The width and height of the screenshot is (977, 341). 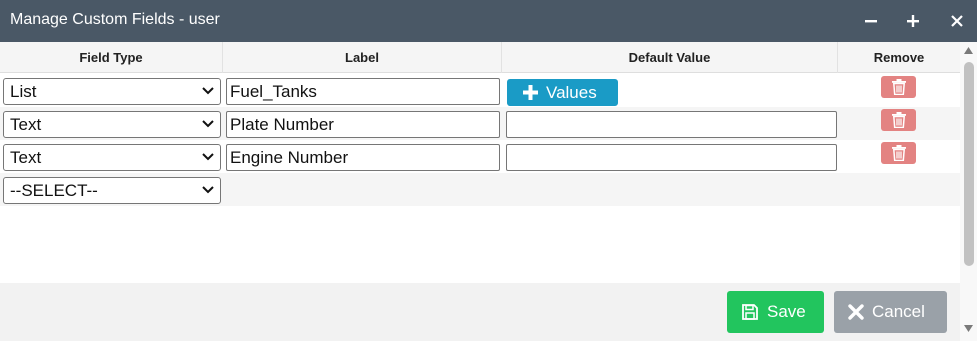 What do you see at coordinates (115, 19) in the screenshot?
I see `window-title: Manage Custom Fields - user` at bounding box center [115, 19].